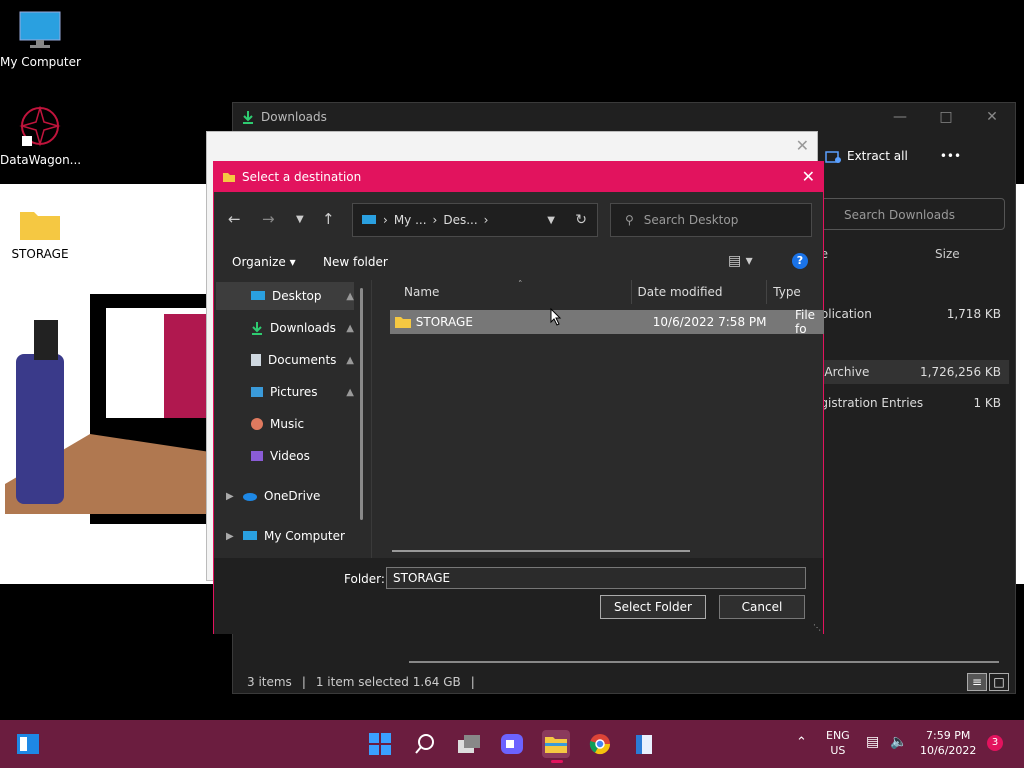 This screenshot has width=1024, height=768. What do you see at coordinates (948, 743) in the screenshot?
I see `clock: 7:59 PM 10/6/2022` at bounding box center [948, 743].